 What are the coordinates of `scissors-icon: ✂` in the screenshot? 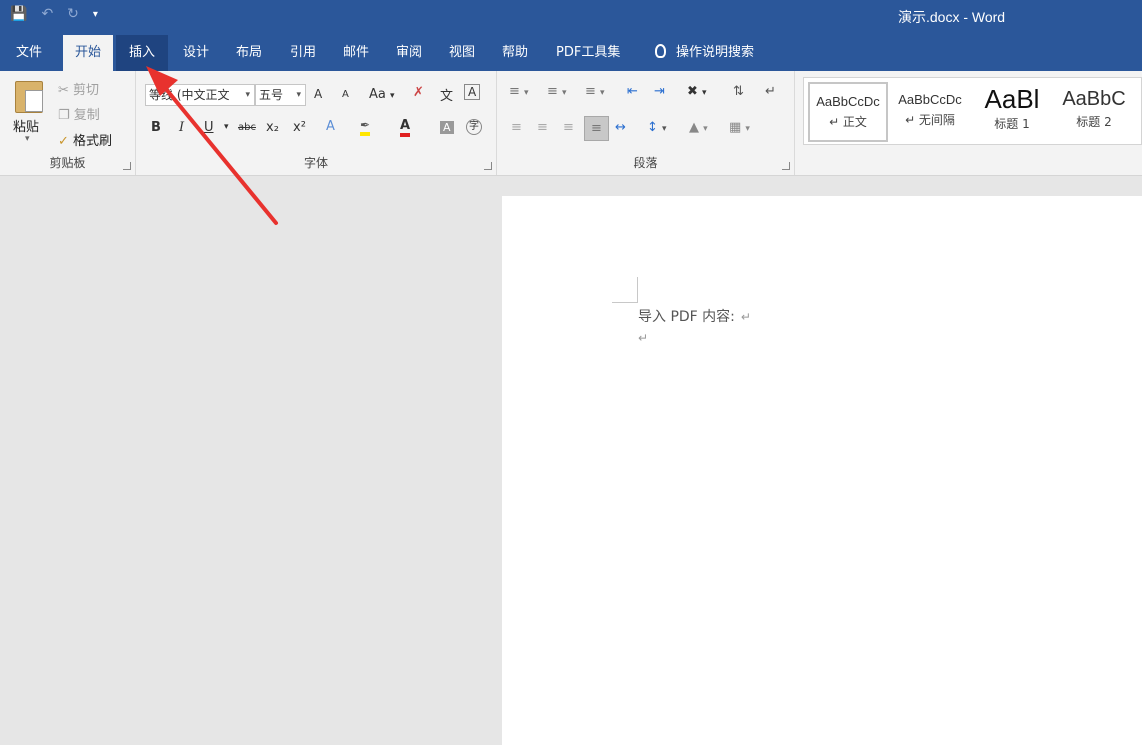 It's located at (63, 90).